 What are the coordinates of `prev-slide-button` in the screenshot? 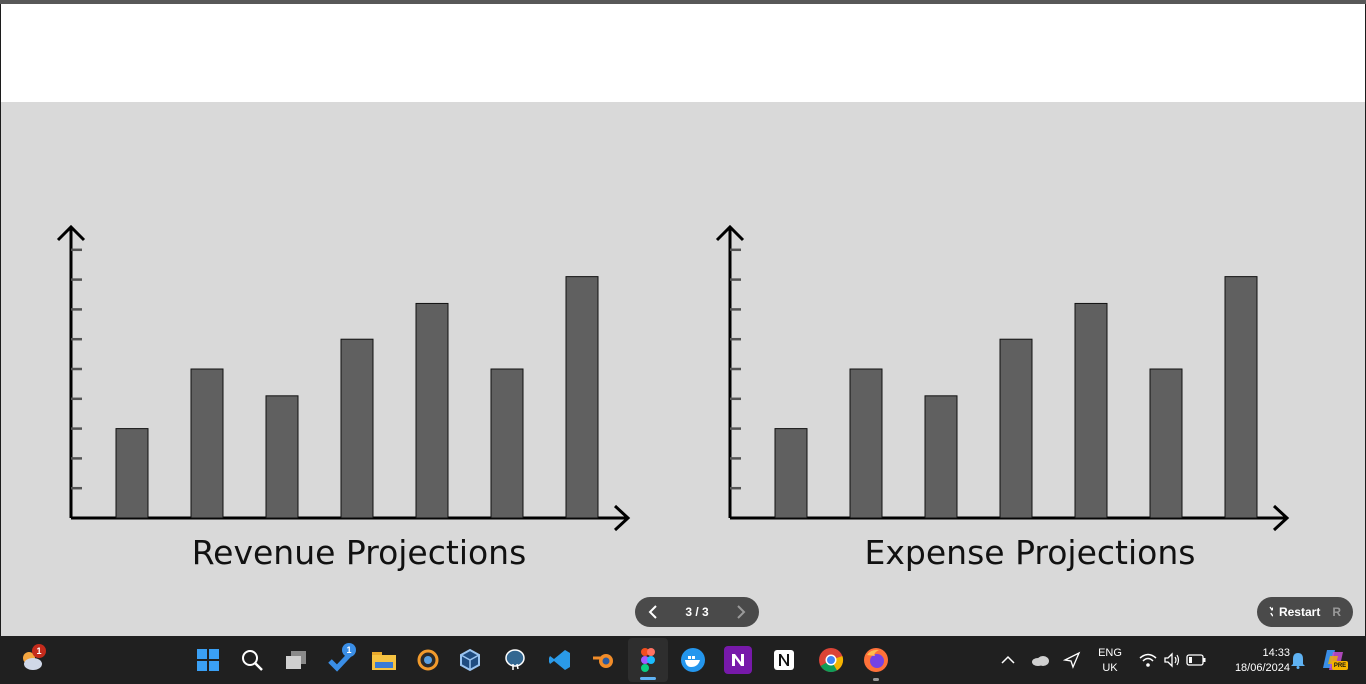 It's located at (653, 612).